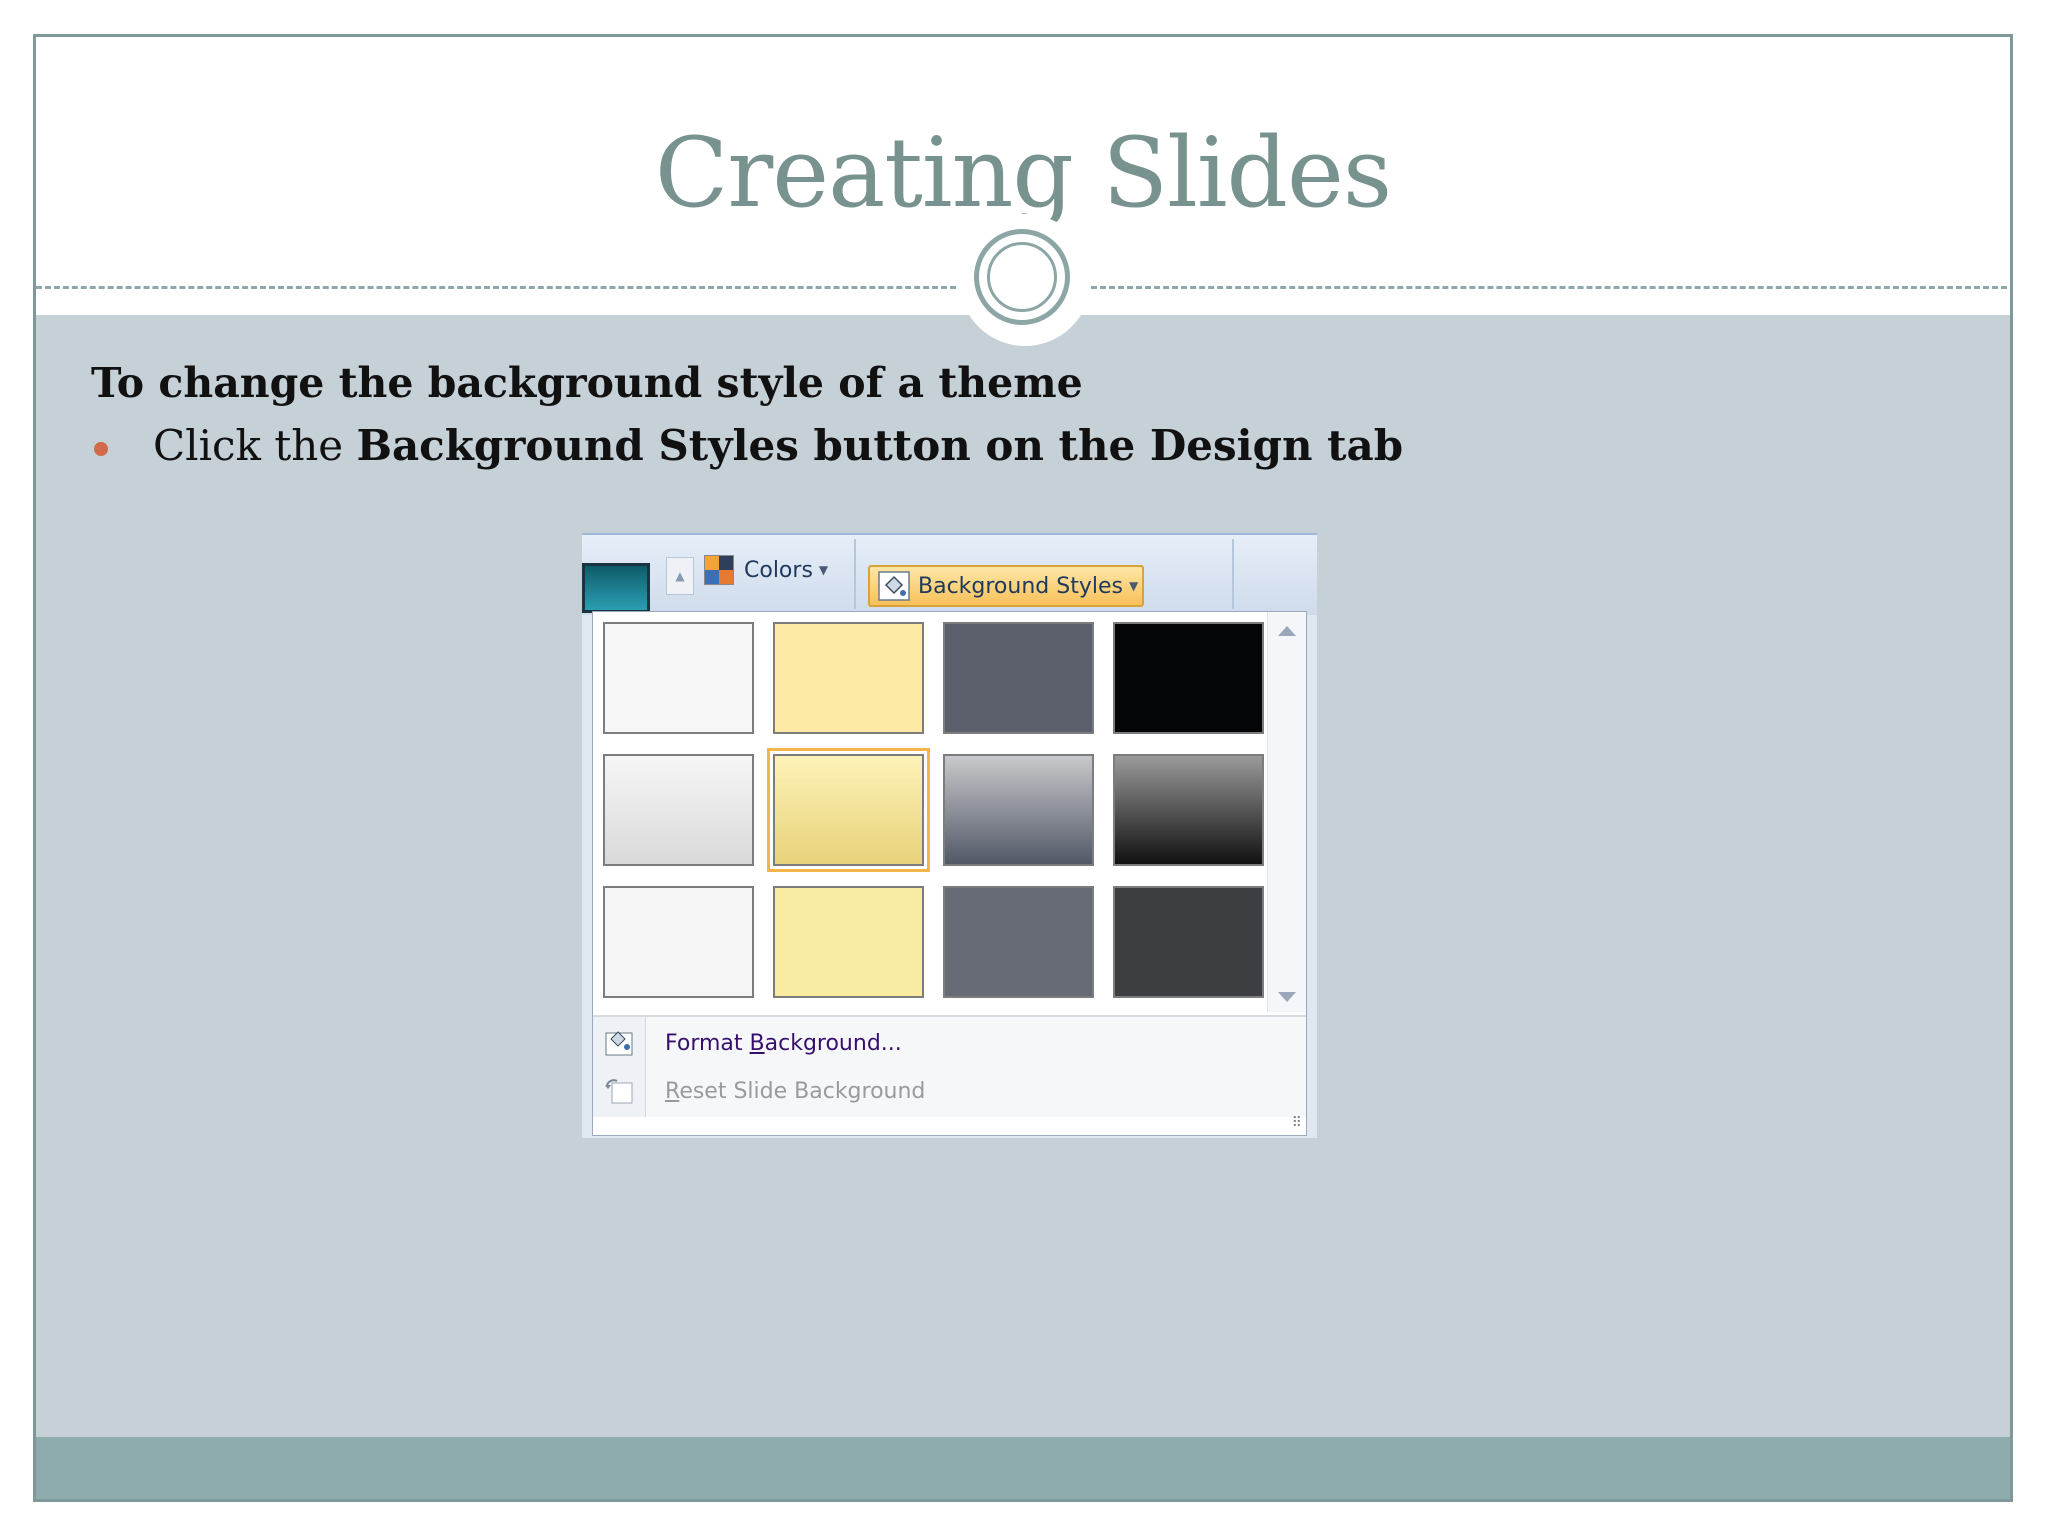 The height and width of the screenshot is (1536, 2048). I want to click on scroll-down-icon, so click(1287, 997).